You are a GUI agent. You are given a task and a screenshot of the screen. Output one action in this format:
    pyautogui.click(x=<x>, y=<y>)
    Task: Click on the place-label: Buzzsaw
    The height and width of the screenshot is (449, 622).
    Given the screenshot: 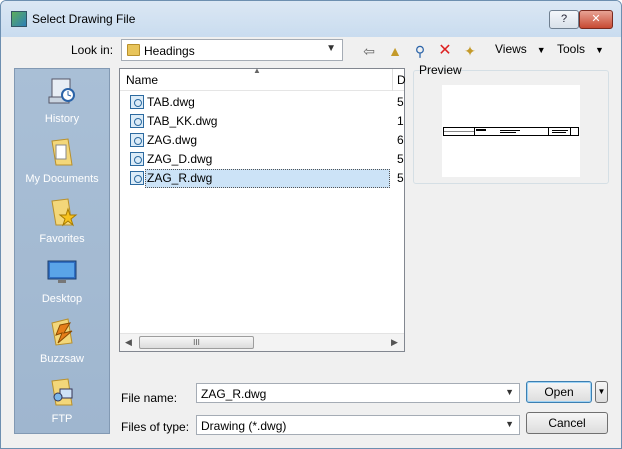 What is the action you would take?
    pyautogui.click(x=62, y=359)
    